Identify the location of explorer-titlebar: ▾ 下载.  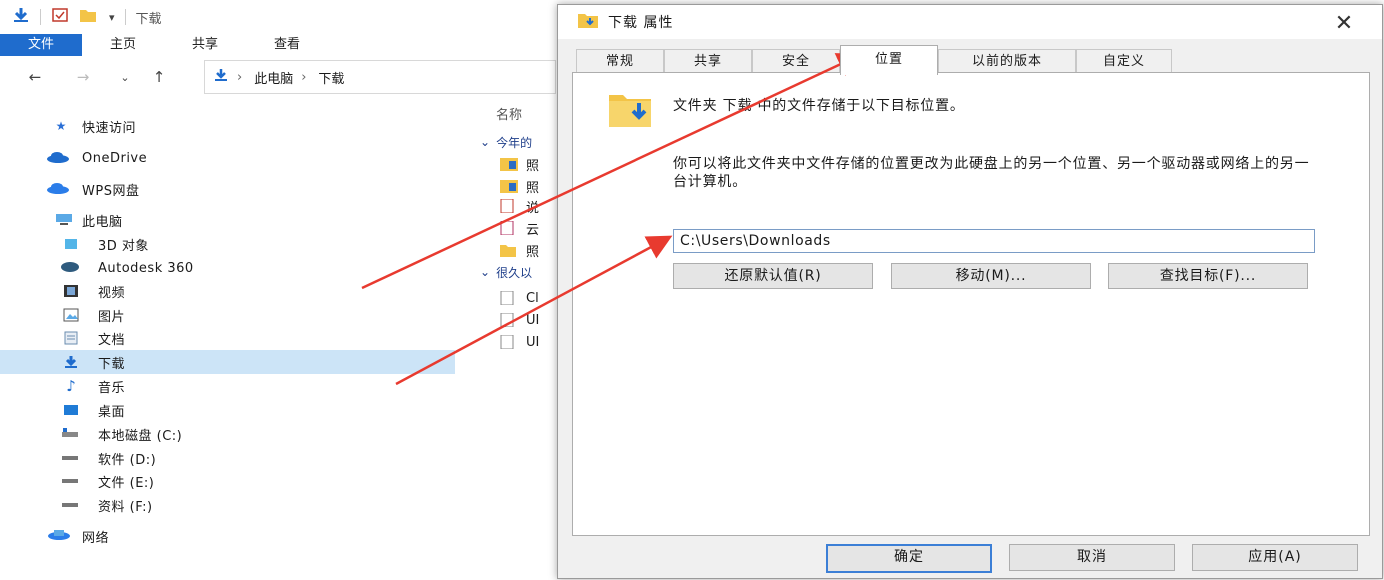
(280, 17).